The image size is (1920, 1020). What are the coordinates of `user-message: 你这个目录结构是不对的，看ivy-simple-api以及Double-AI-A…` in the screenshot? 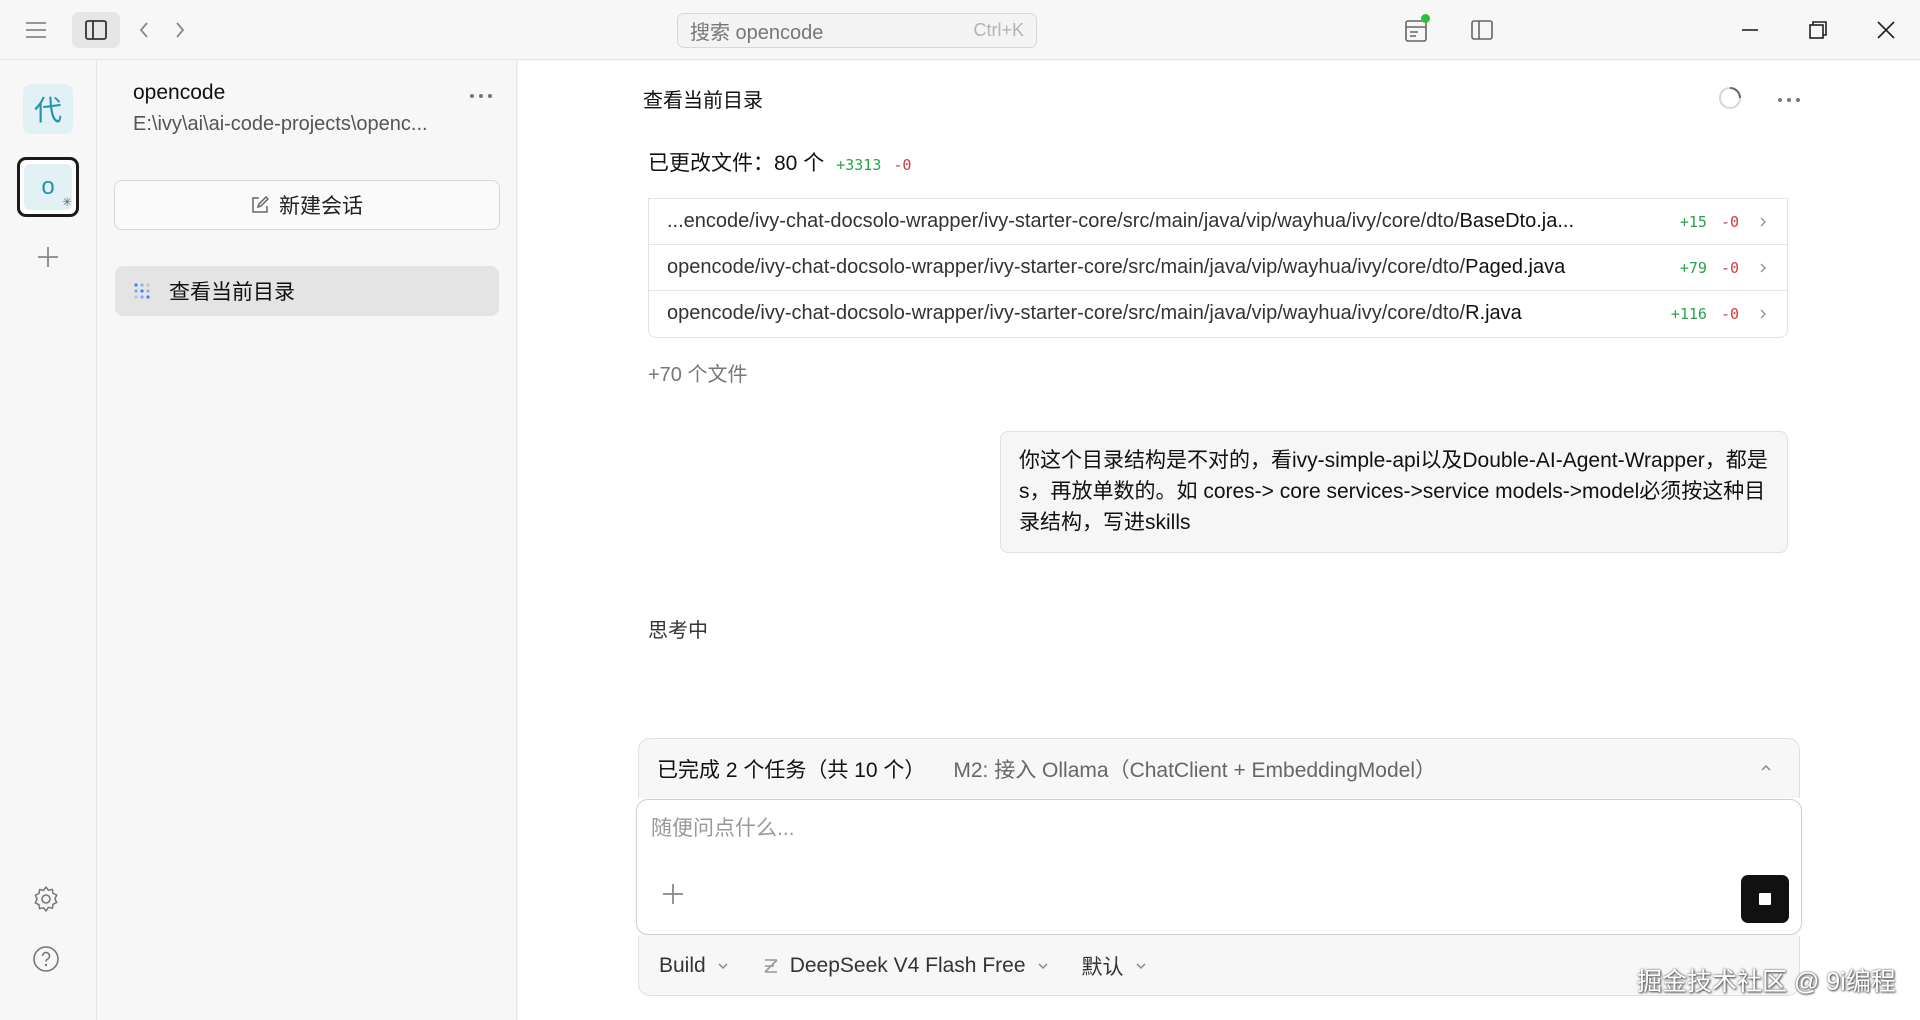 It's located at (1394, 492).